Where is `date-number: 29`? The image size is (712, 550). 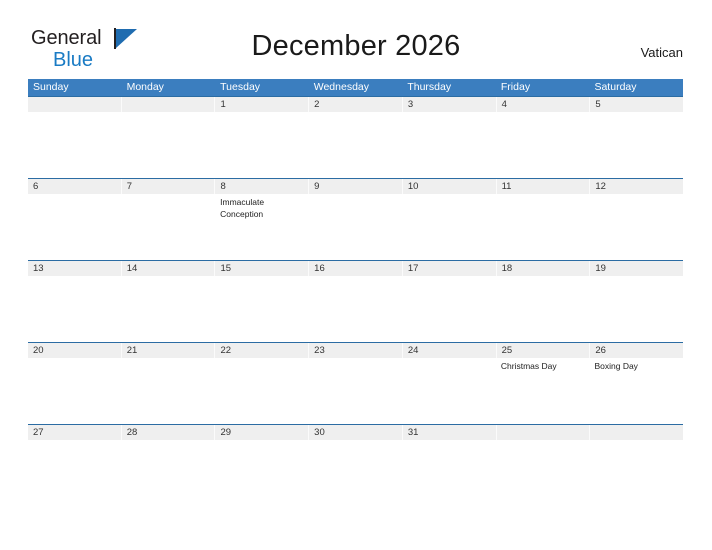 date-number: 29 is located at coordinates (262, 432).